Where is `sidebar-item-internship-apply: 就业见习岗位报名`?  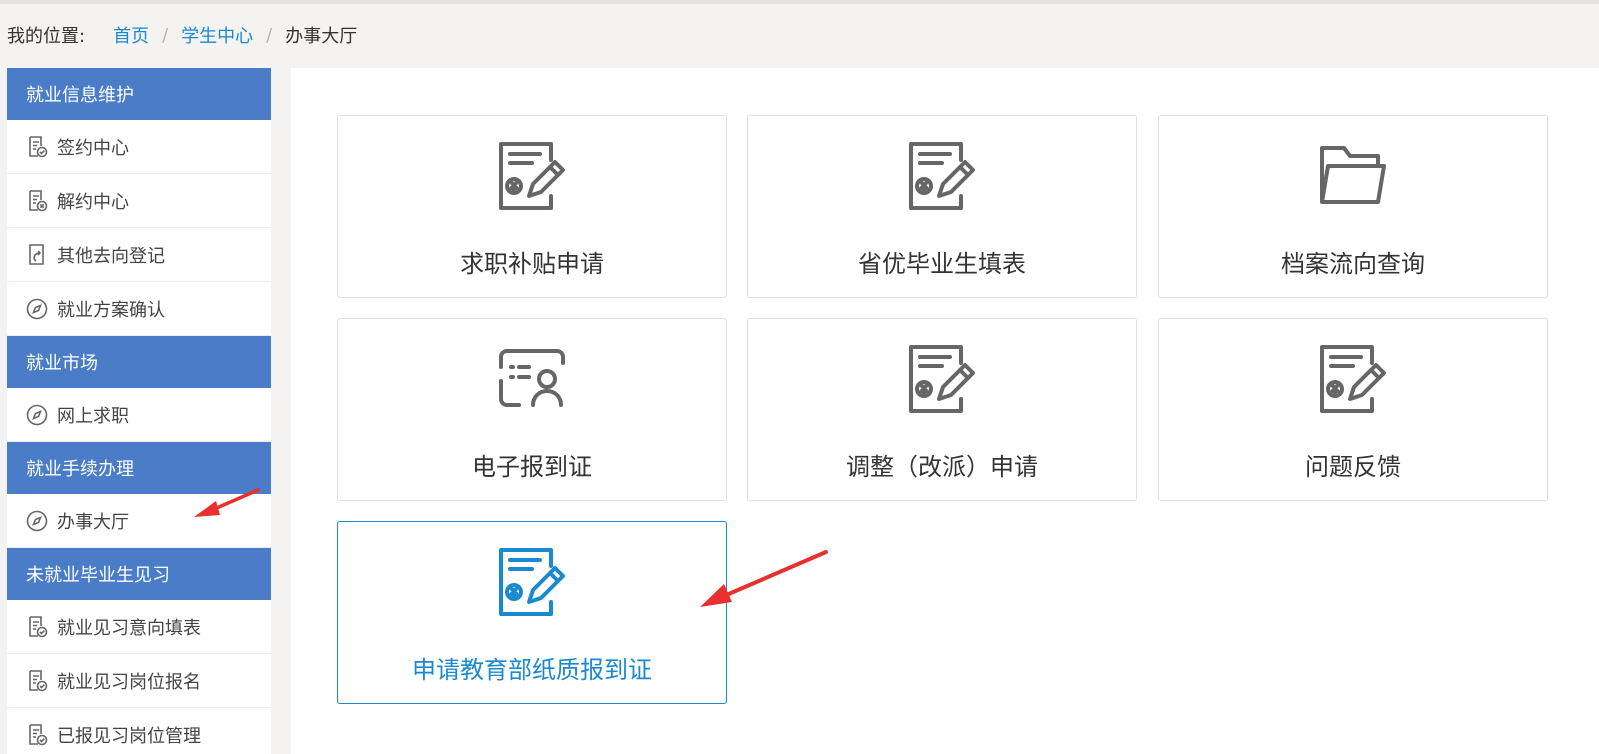
sidebar-item-internship-apply: 就业见习岗位报名 is located at coordinates (139, 681).